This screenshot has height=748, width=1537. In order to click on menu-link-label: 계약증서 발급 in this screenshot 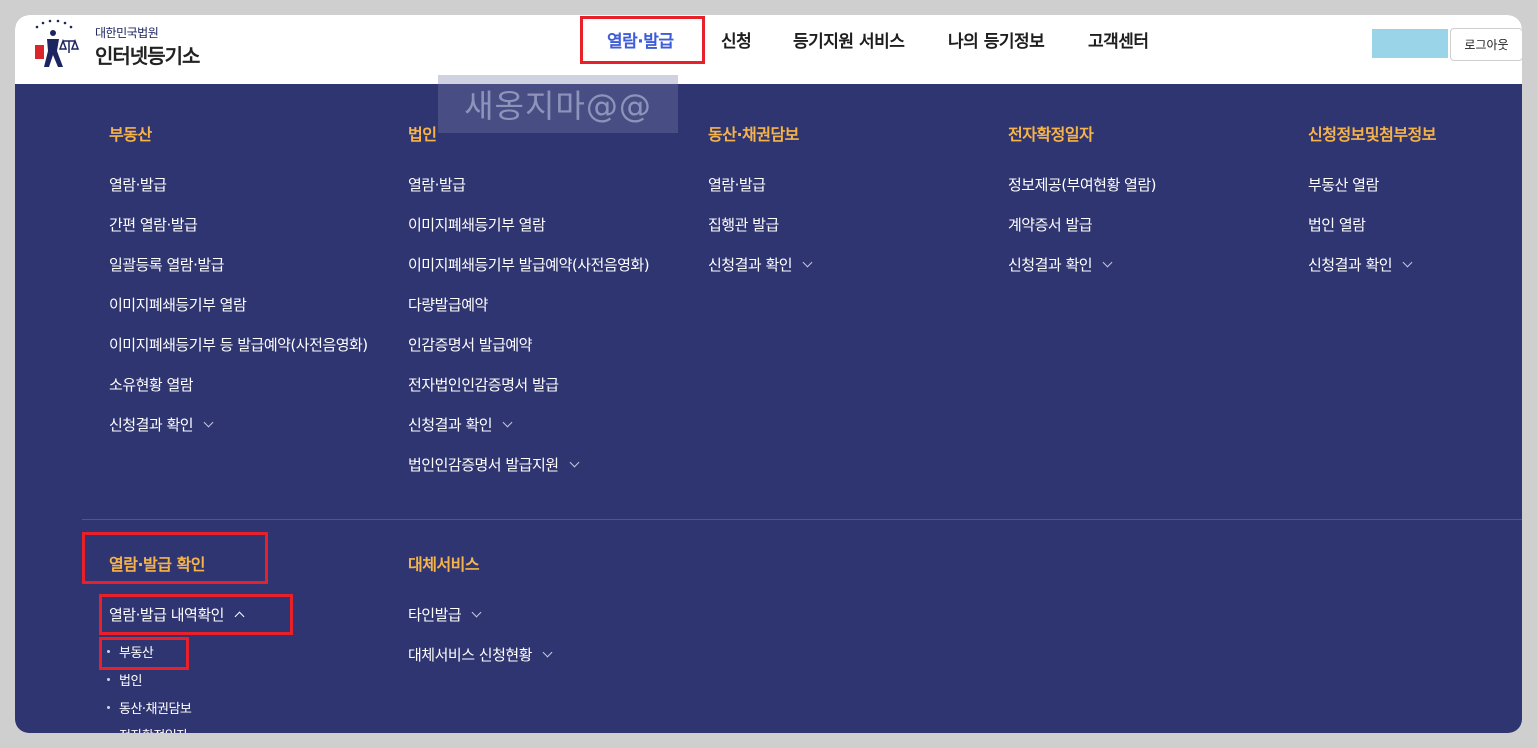, I will do `click(1050, 225)`.